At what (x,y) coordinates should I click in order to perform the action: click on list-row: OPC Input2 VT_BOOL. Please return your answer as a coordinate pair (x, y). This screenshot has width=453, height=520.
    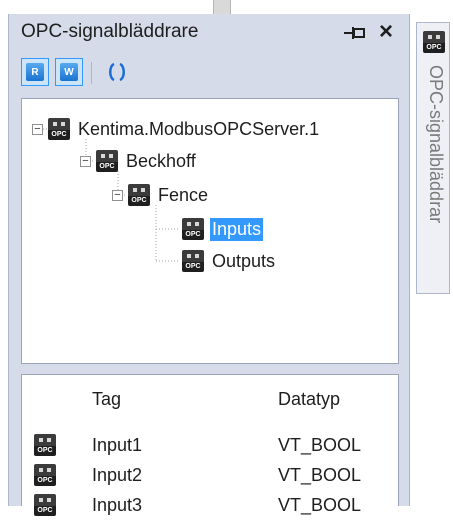
    Looking at the image, I should click on (210, 475).